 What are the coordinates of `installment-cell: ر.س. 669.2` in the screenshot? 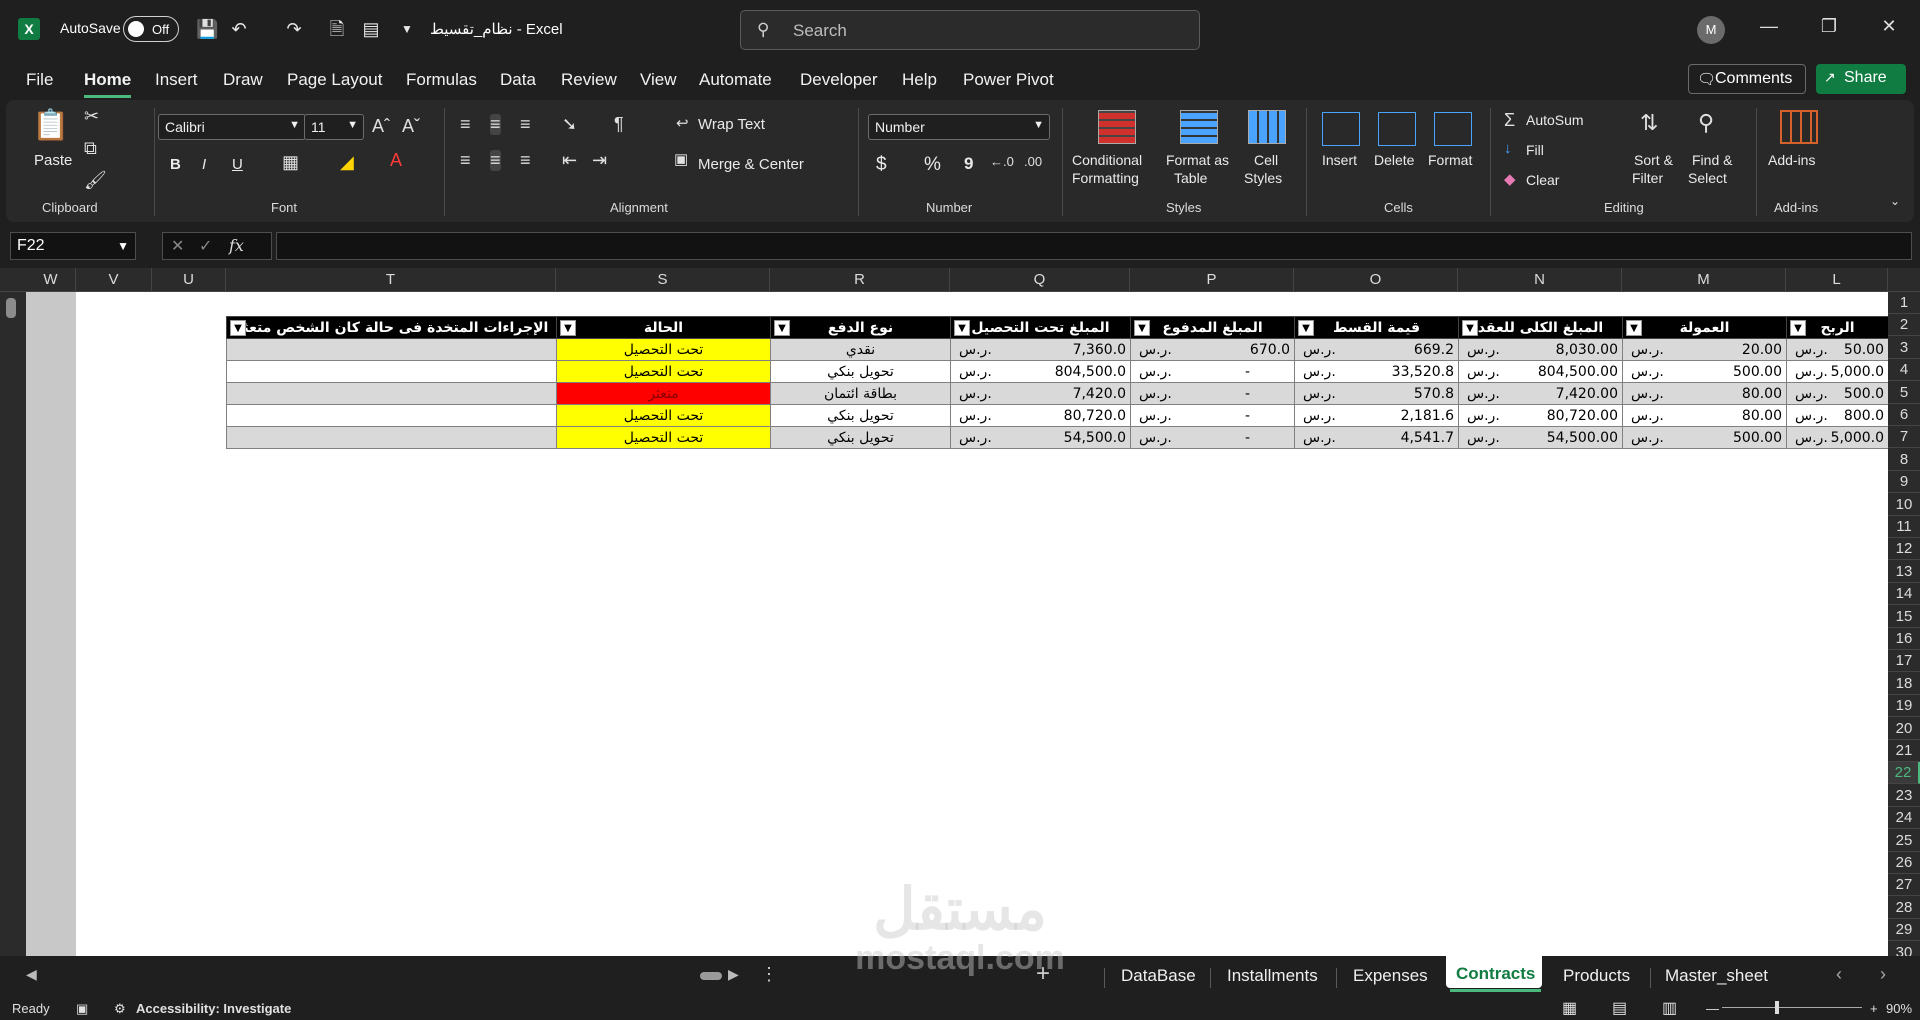 It's located at (1376, 349).